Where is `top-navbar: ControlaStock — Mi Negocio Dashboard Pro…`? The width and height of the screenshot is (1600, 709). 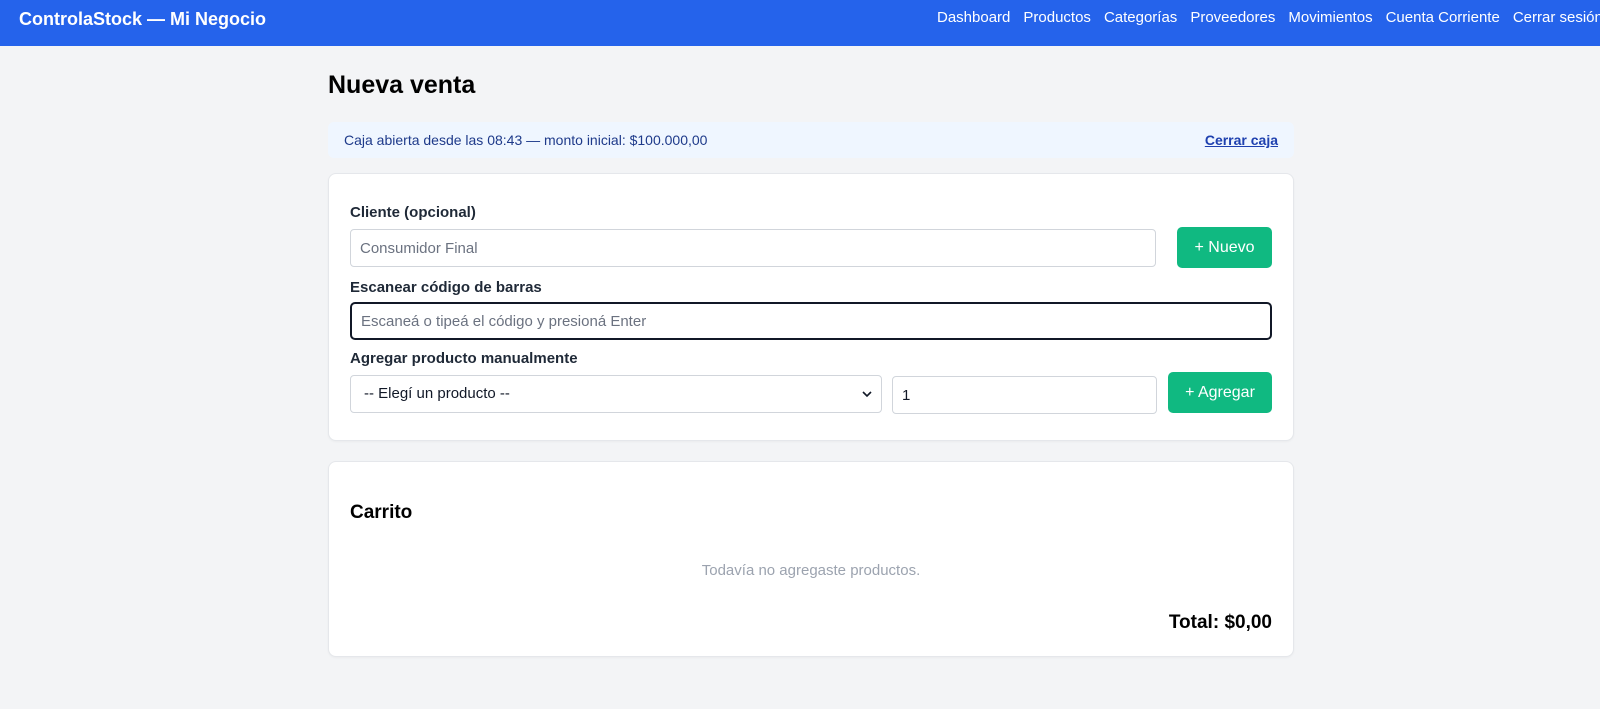 top-navbar: ControlaStock — Mi Negocio Dashboard Pro… is located at coordinates (800, 23).